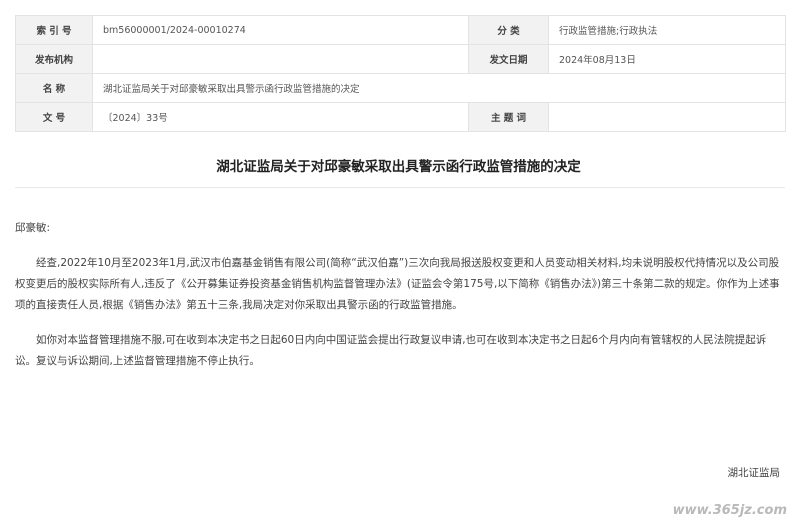 This screenshot has height=530, width=797. Describe the element at coordinates (754, 473) in the screenshot. I see `issuer-signature: 湖北证监局` at that location.